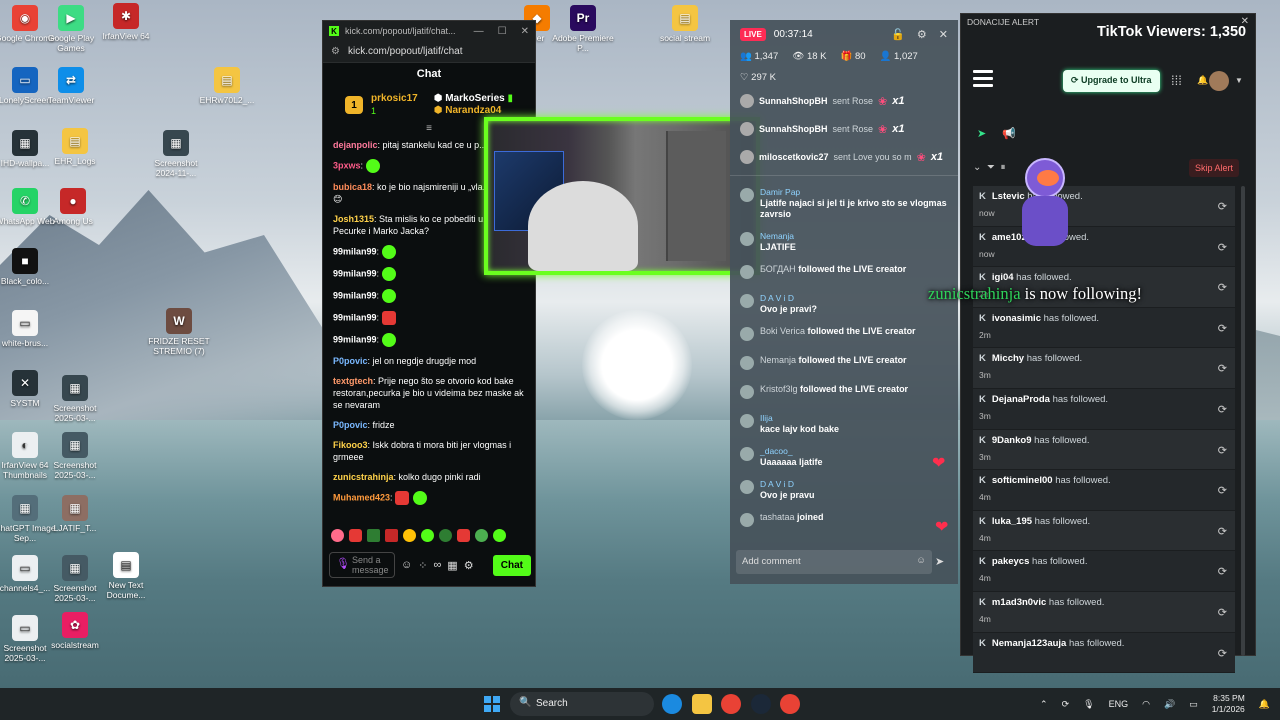  I want to click on minimize-icon: —, so click(479, 31).